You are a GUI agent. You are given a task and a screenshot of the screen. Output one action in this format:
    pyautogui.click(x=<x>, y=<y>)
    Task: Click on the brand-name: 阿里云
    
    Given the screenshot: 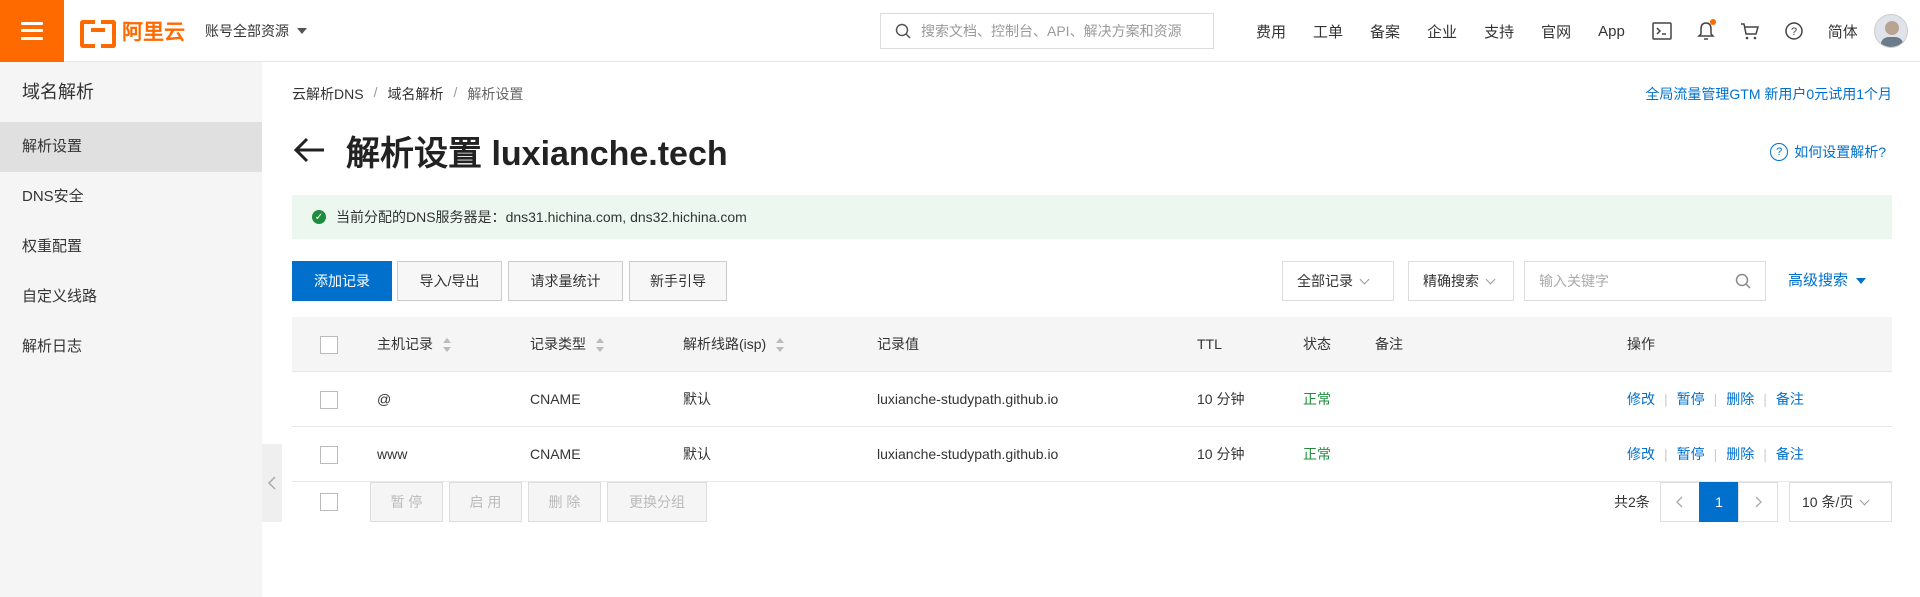 What is the action you would take?
    pyautogui.click(x=153, y=32)
    